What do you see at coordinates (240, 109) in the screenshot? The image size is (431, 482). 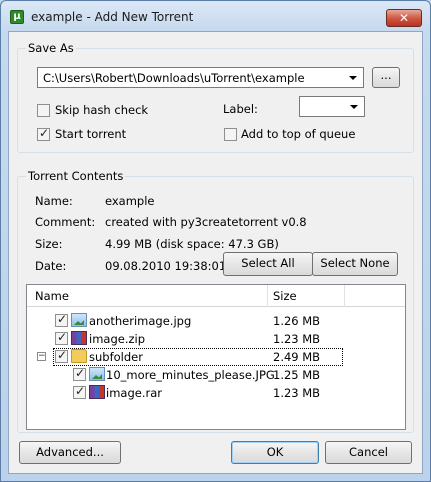 I see `label-caption: Label:` at bounding box center [240, 109].